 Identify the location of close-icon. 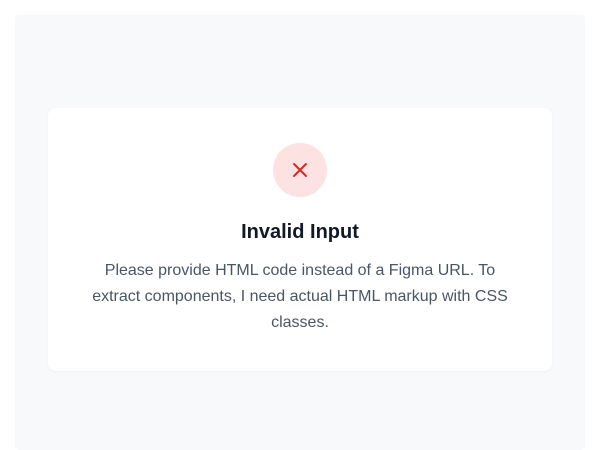
(300, 170).